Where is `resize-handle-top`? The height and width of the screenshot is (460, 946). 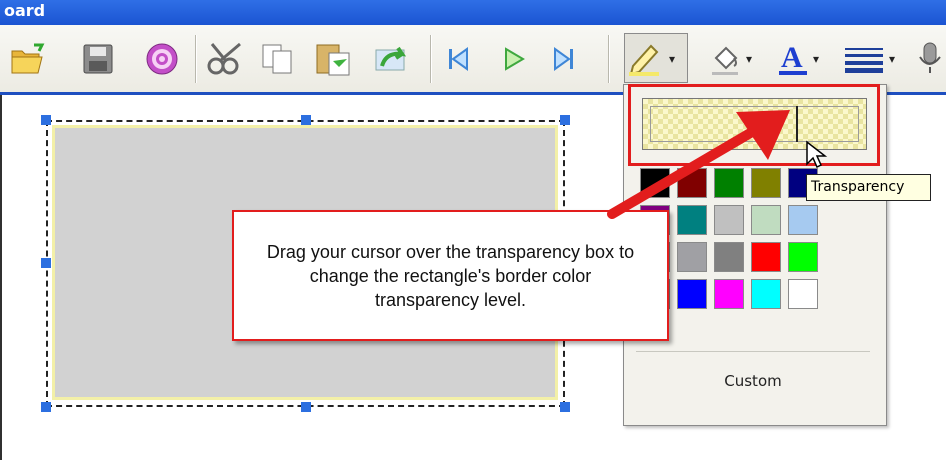
resize-handle-top is located at coordinates (306, 120).